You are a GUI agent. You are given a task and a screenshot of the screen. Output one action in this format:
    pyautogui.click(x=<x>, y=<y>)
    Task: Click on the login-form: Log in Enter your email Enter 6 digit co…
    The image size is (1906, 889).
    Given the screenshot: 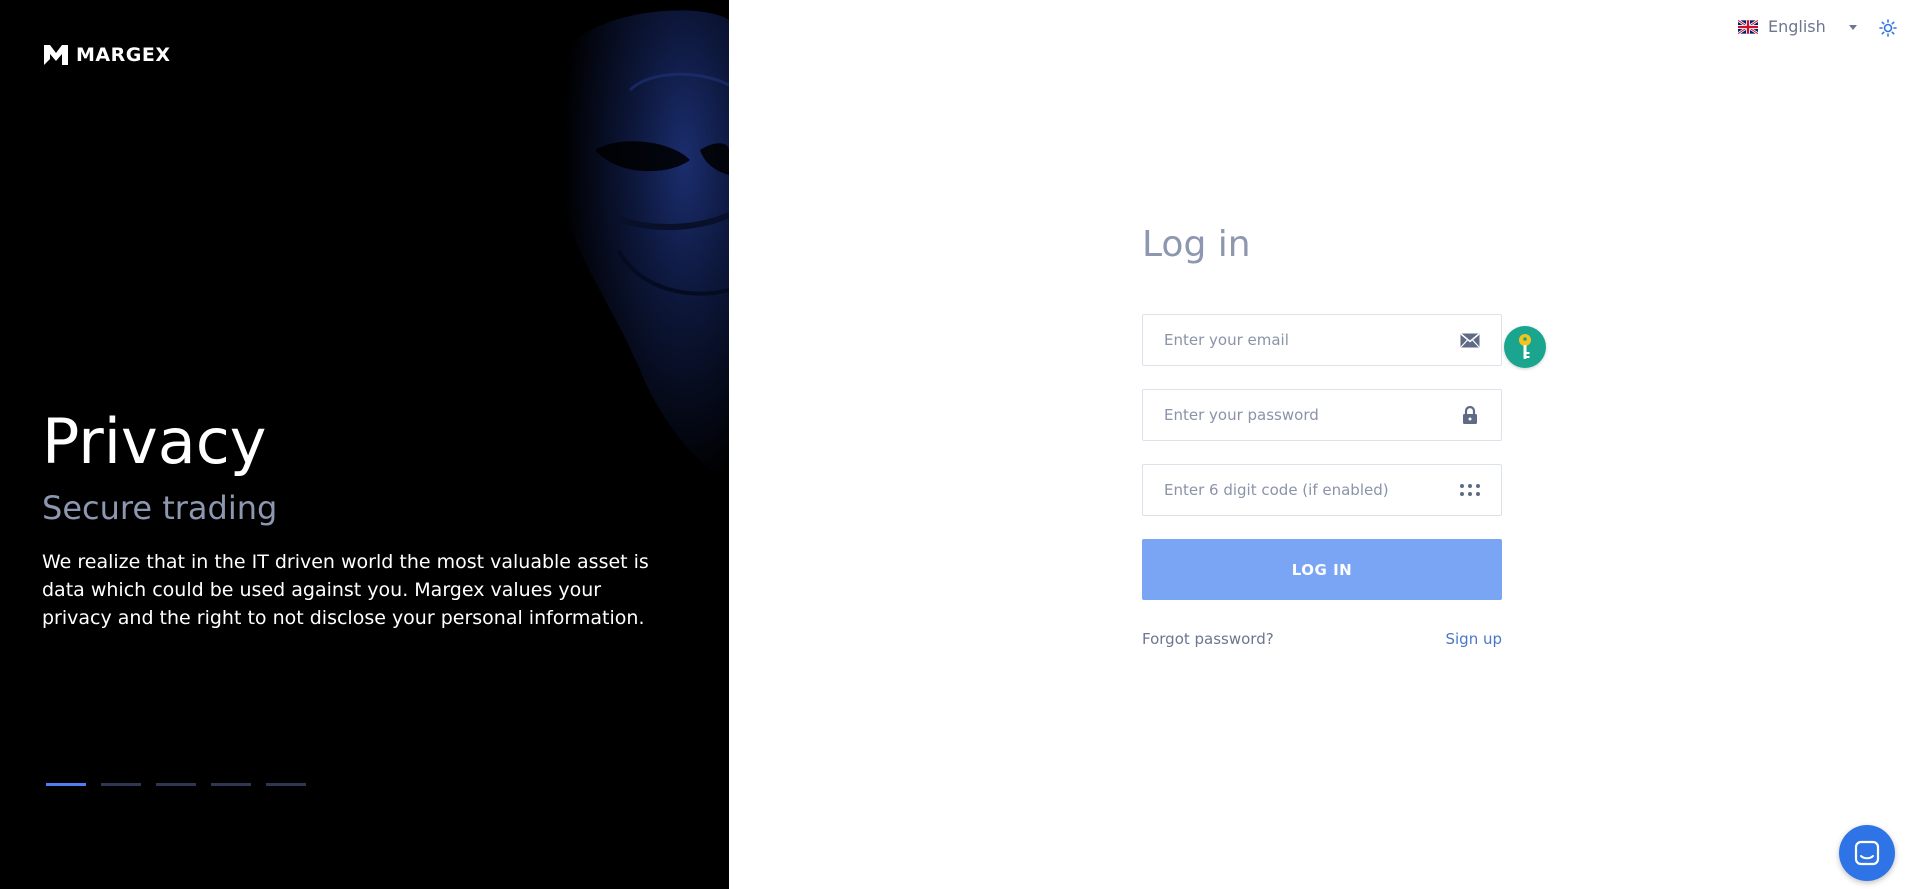 What is the action you would take?
    pyautogui.click(x=1322, y=434)
    